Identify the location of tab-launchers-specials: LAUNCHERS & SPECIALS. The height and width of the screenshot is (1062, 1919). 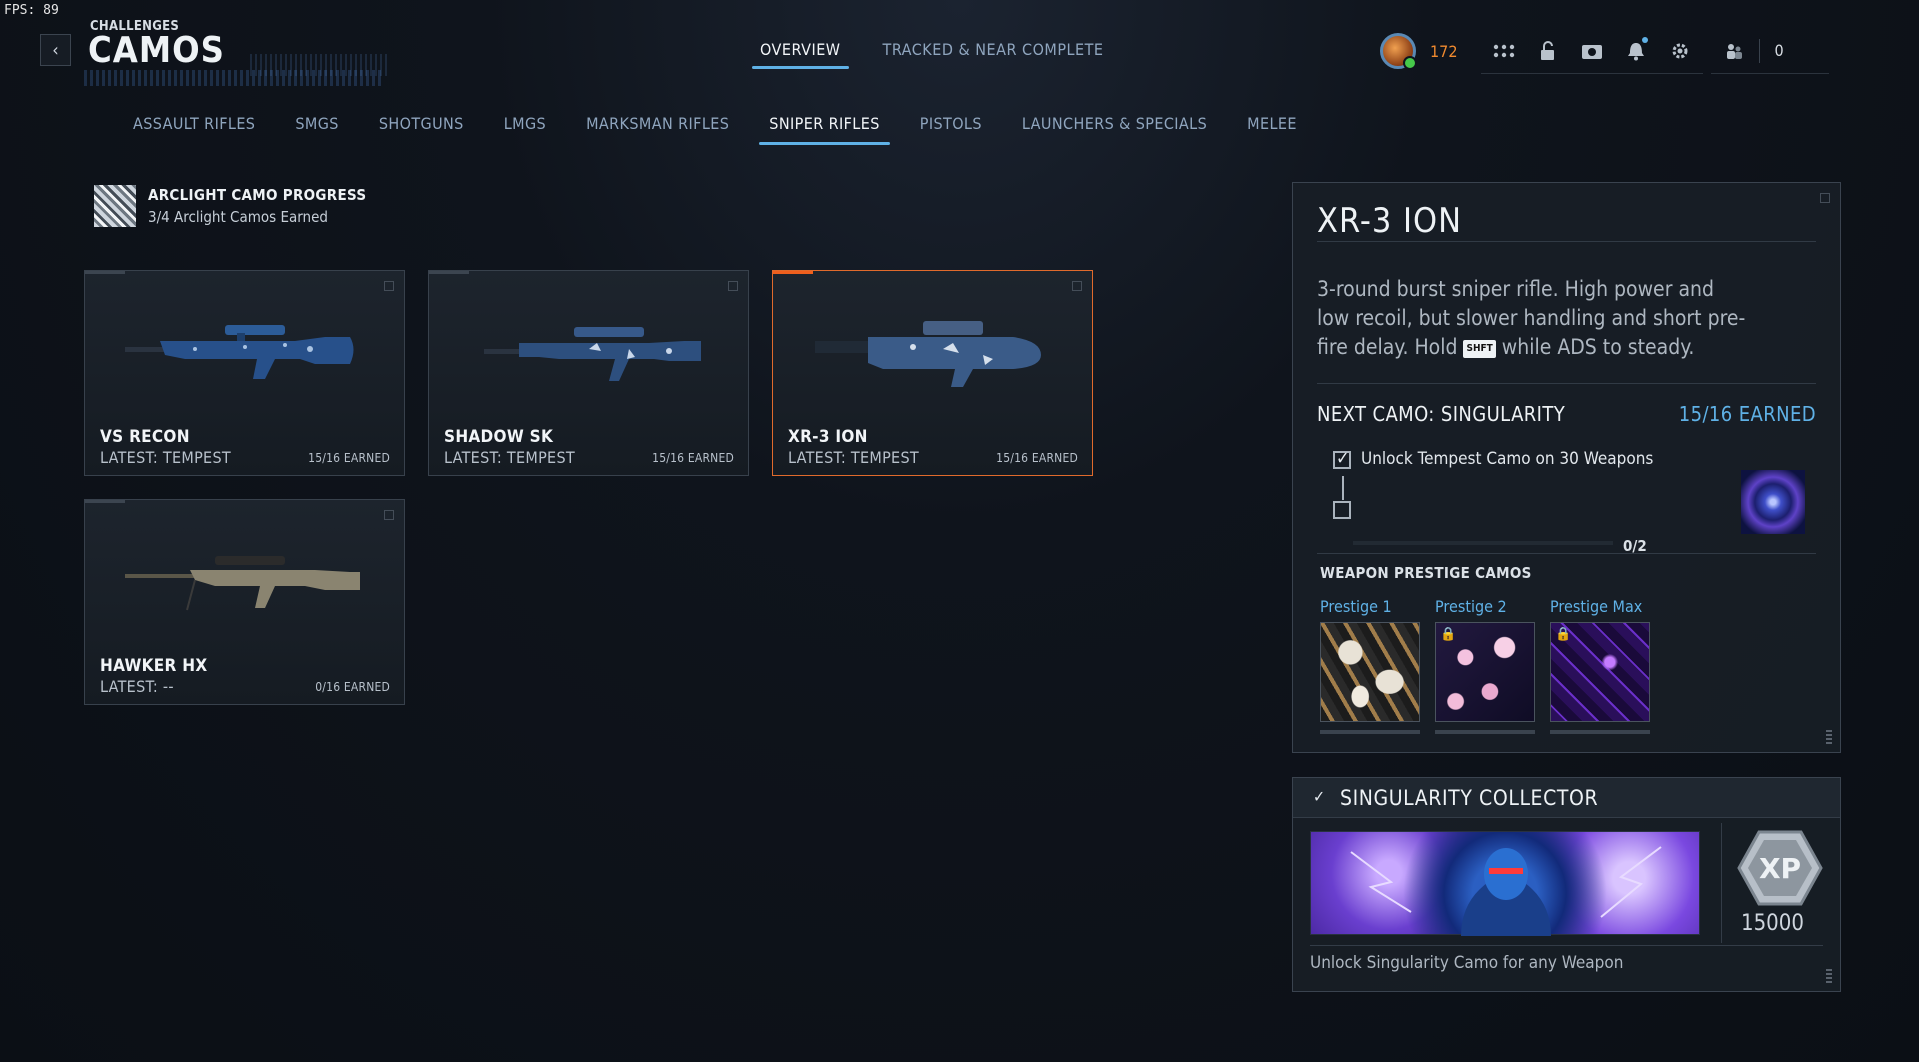
(1114, 129).